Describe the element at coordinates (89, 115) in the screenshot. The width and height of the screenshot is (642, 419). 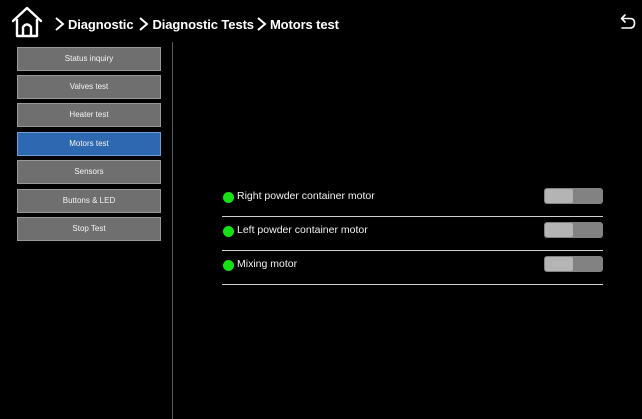
I see `sidebar-item-heater-test: Heater test` at that location.